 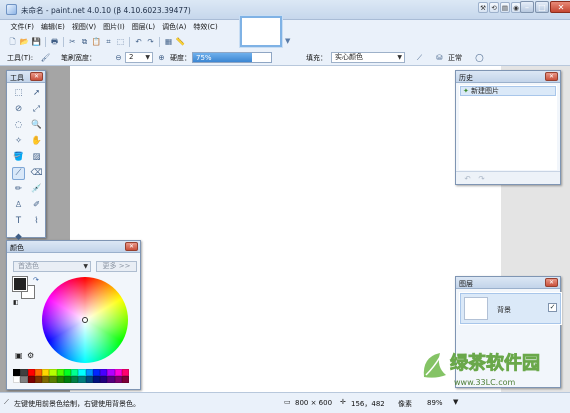 I want to click on blend-mode-value: 正常, so click(x=455, y=58).